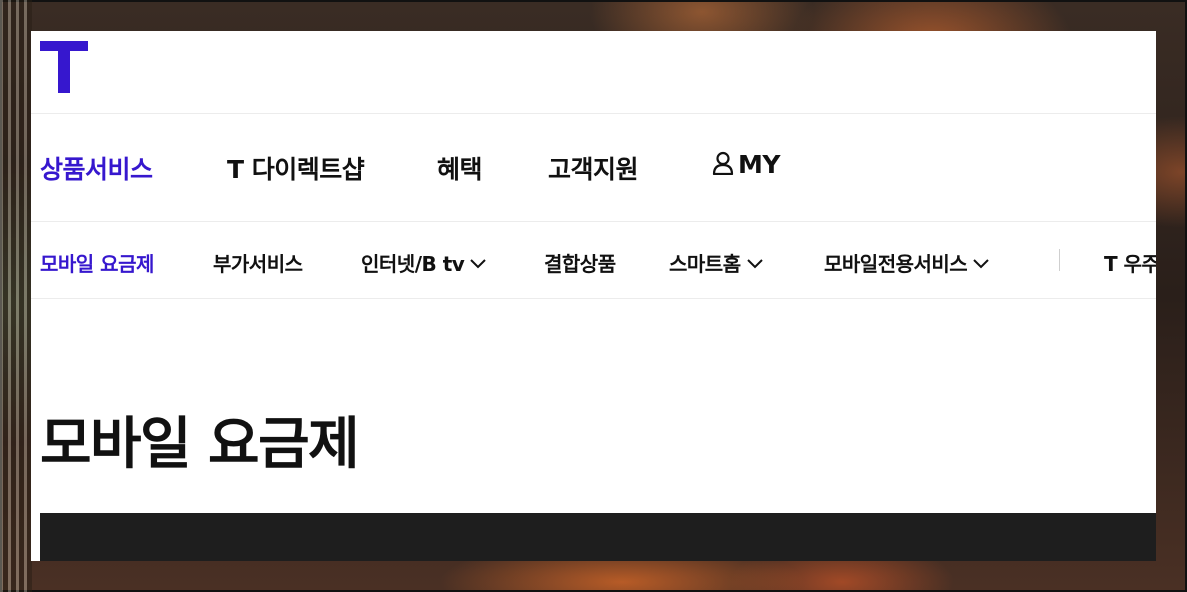 This screenshot has width=1187, height=592. I want to click on gnb-item-customer-support: 고객지원, so click(593, 168).